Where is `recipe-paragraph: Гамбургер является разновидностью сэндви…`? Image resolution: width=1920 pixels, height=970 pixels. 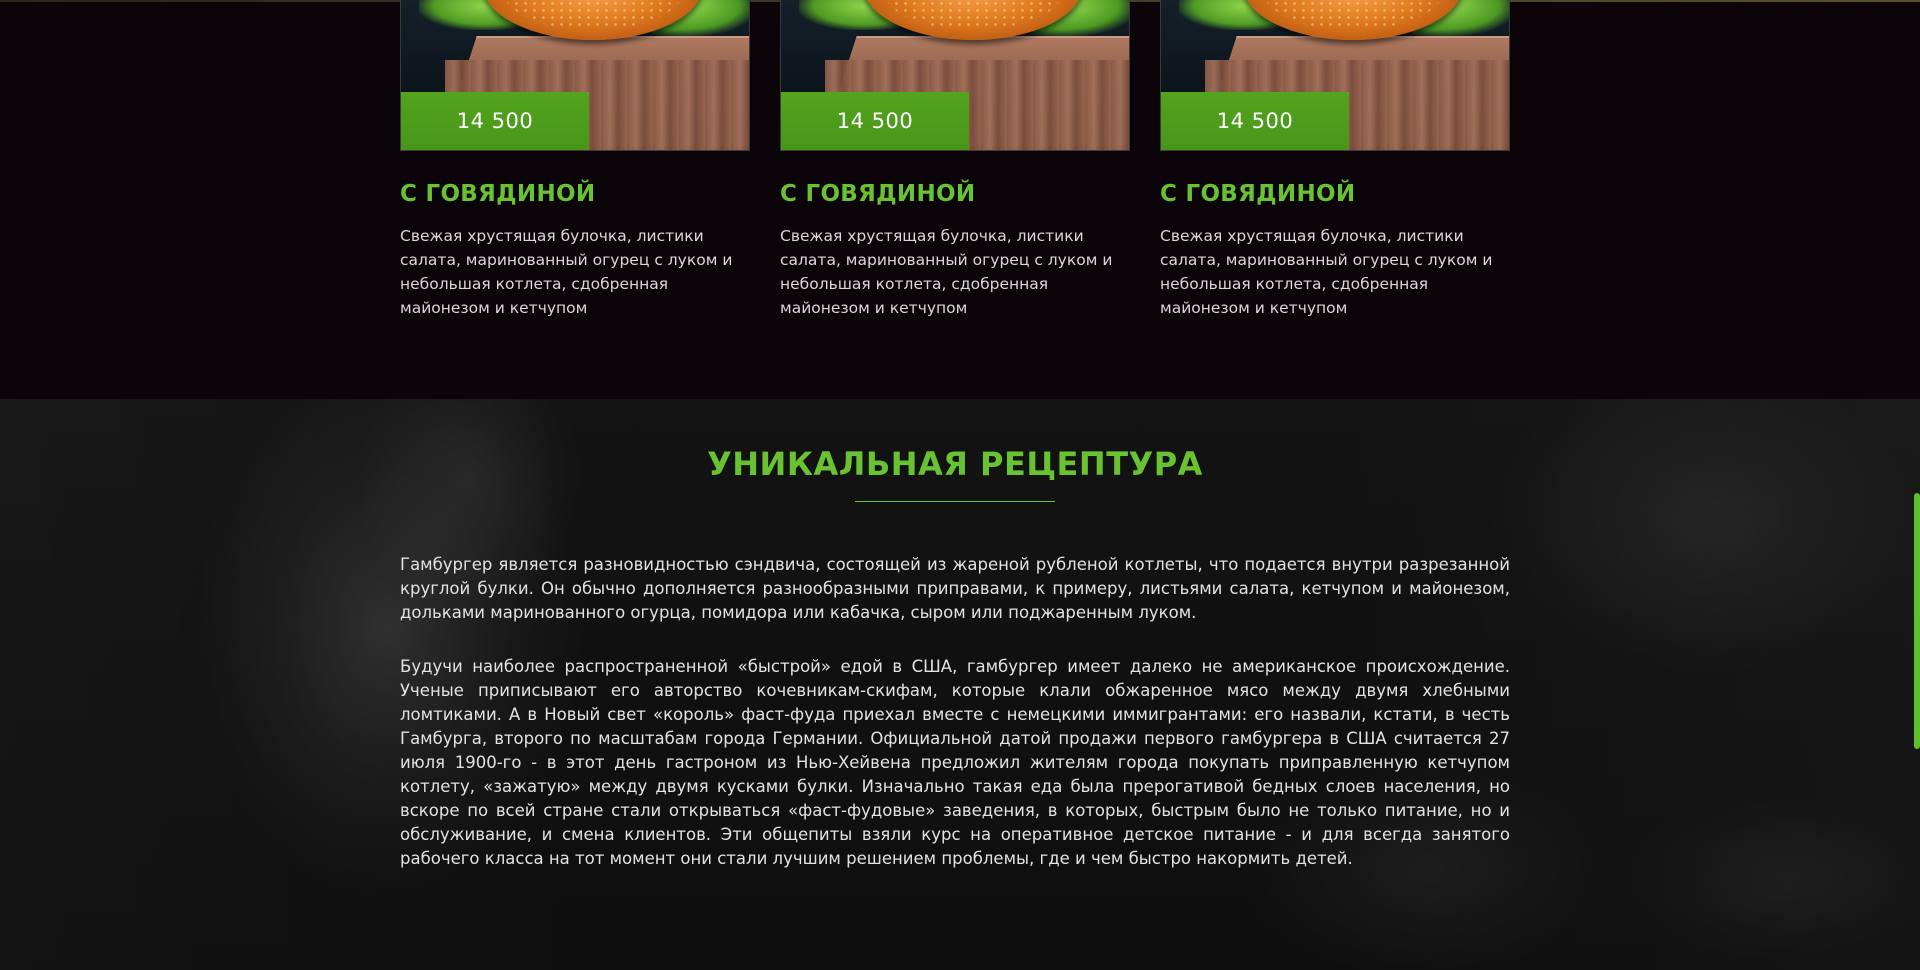 recipe-paragraph: Гамбургер является разновидностью сэндви… is located at coordinates (955, 588).